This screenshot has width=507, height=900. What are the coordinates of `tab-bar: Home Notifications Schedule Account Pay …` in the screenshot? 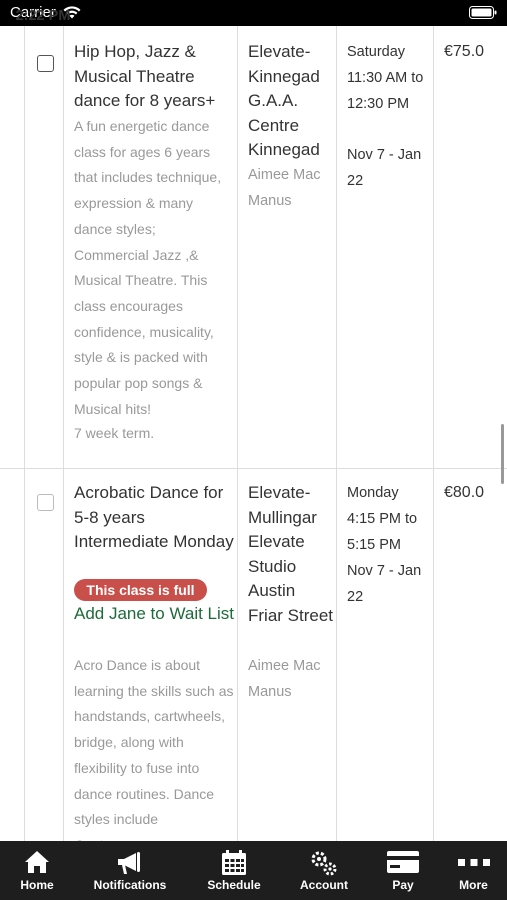 It's located at (253, 870).